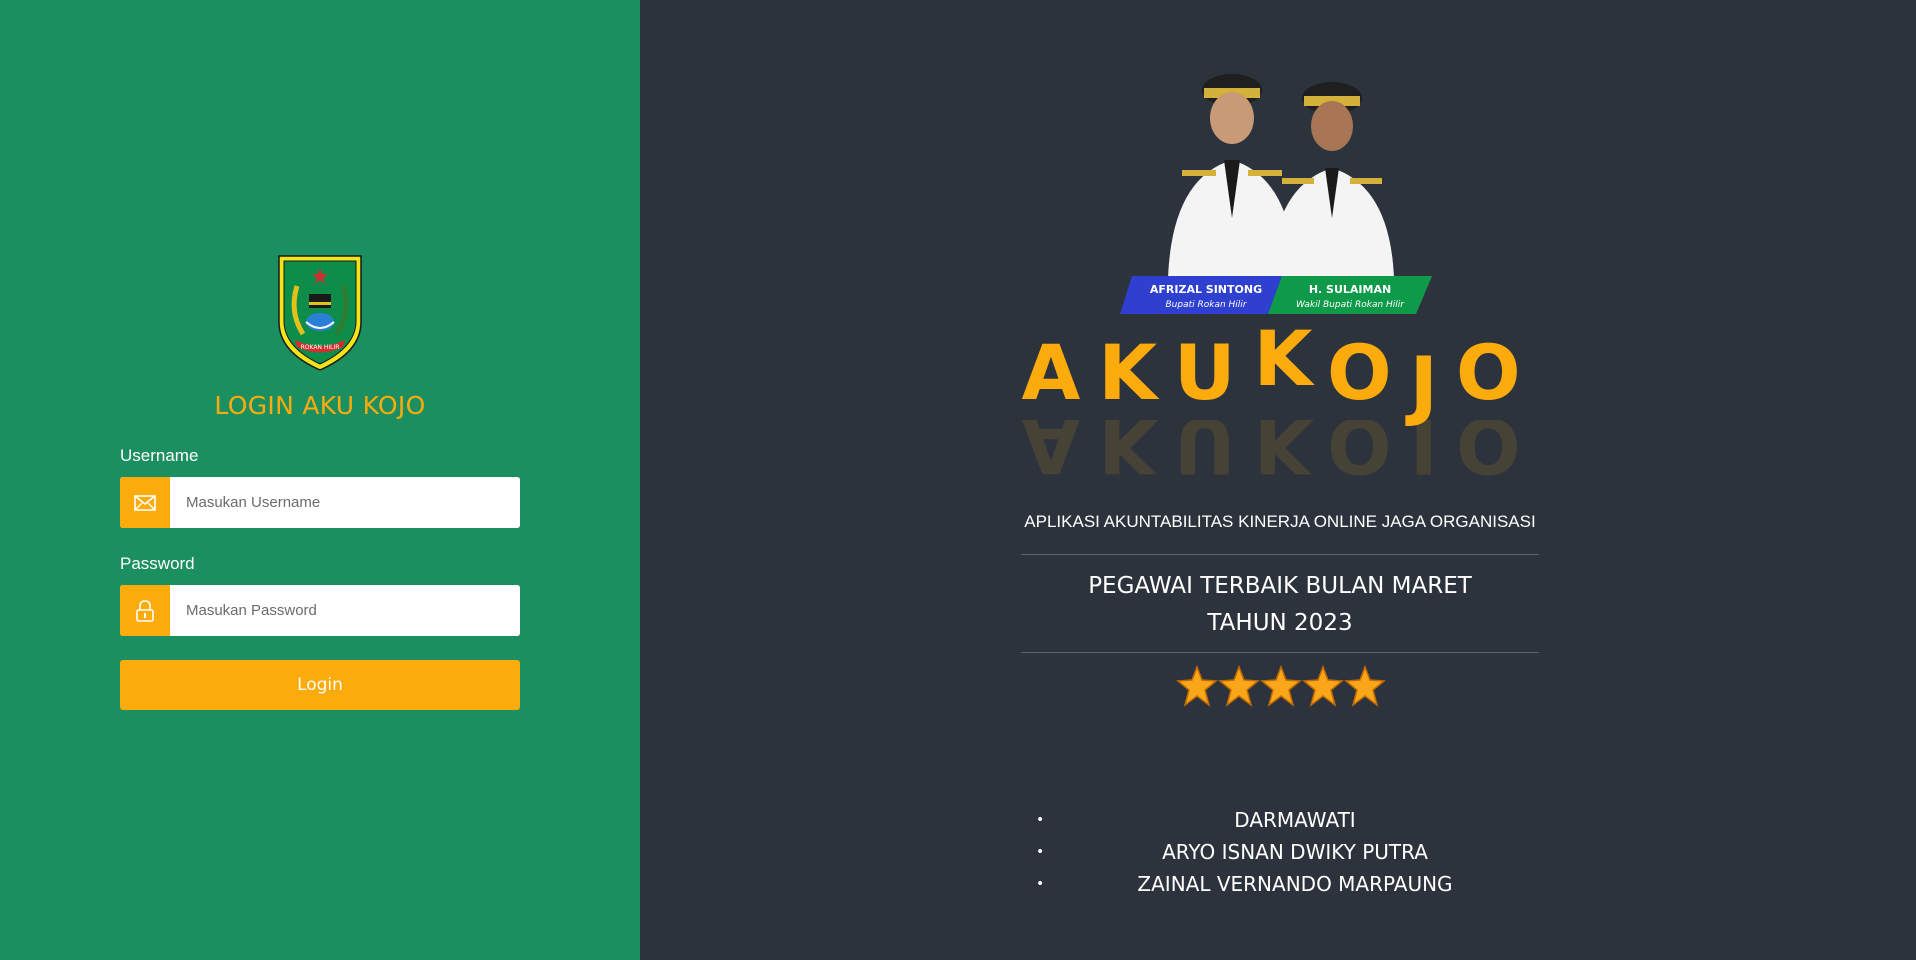 The height and width of the screenshot is (960, 1916). Describe the element at coordinates (1206, 289) in the screenshot. I see `leader-1-name: AFRIZAL SINTONG` at that location.